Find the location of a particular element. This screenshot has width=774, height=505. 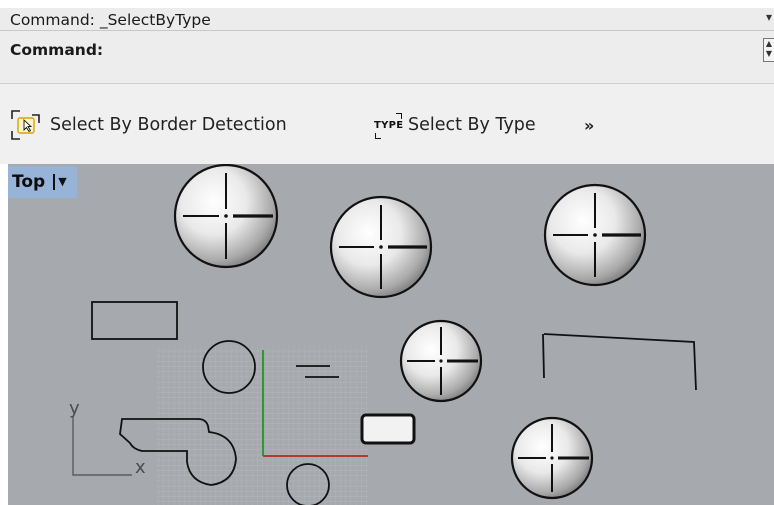

viewport-menu-icon: ▼ is located at coordinates (60, 182).